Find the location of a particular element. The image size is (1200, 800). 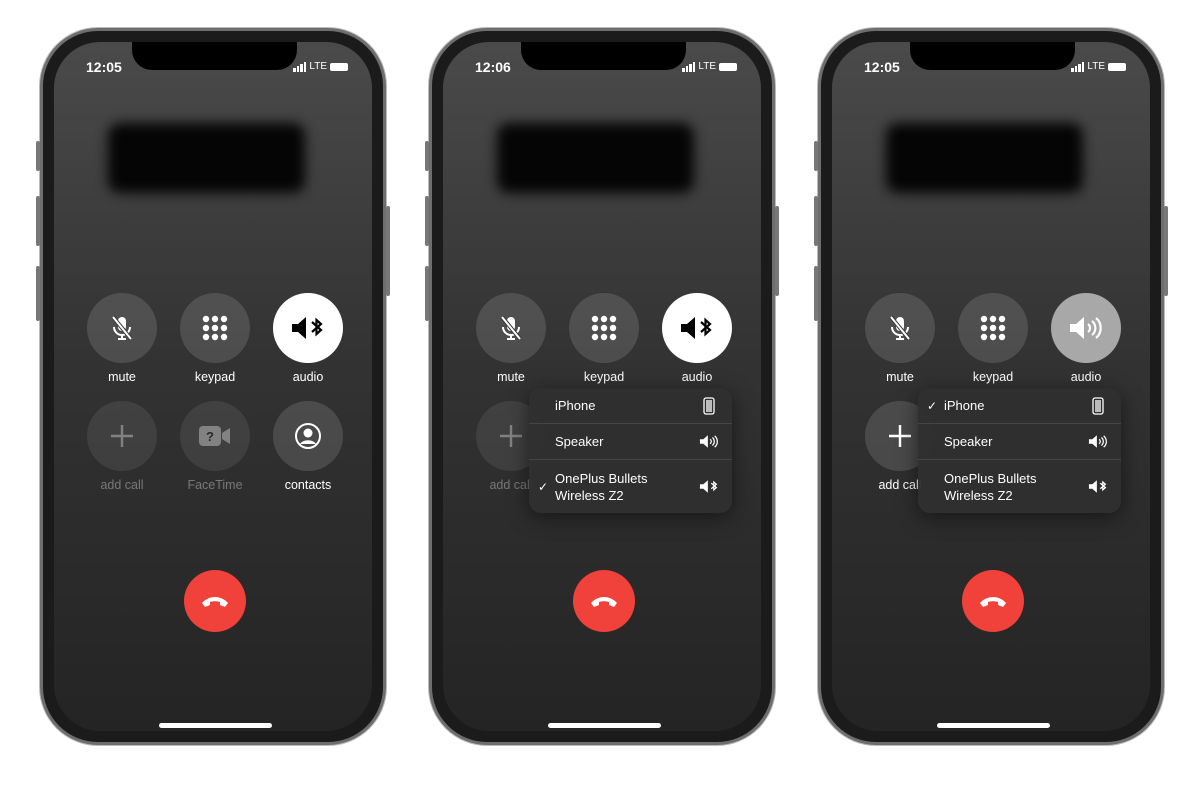

status-time: 12:06 is located at coordinates (493, 67).